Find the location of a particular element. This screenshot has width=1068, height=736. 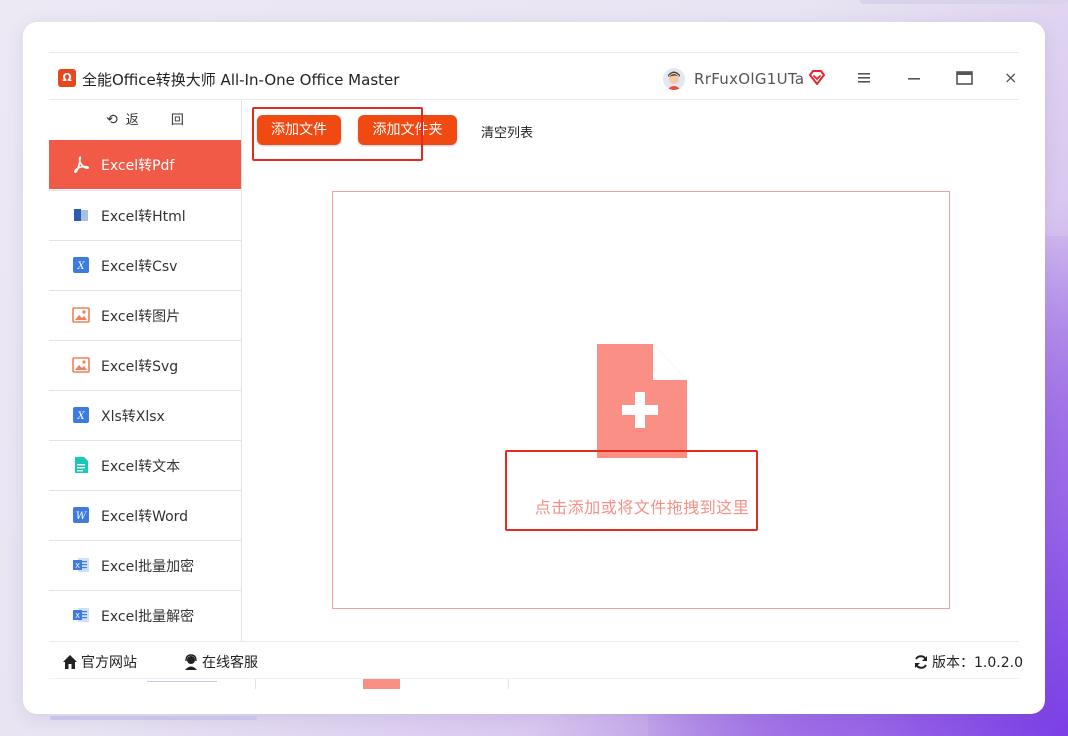

sidebar-item-label: Excel转图片 is located at coordinates (141, 317).